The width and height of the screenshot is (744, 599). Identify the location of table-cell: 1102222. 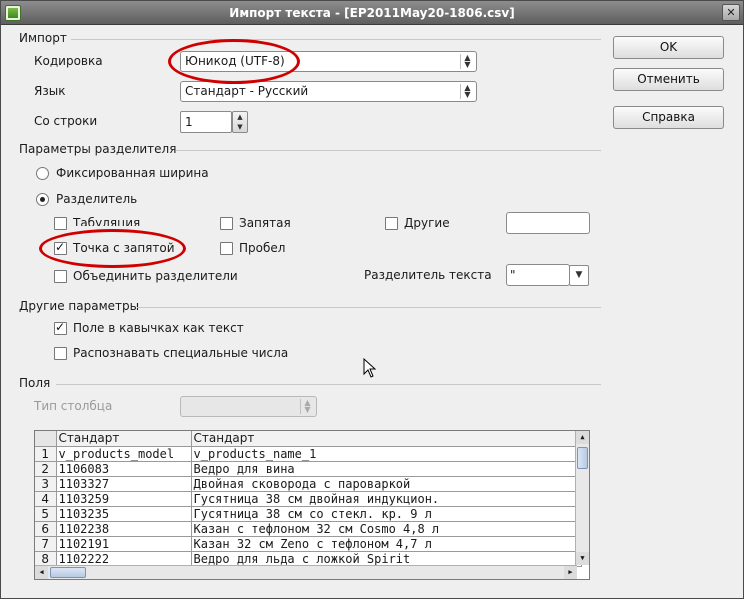
(124, 559).